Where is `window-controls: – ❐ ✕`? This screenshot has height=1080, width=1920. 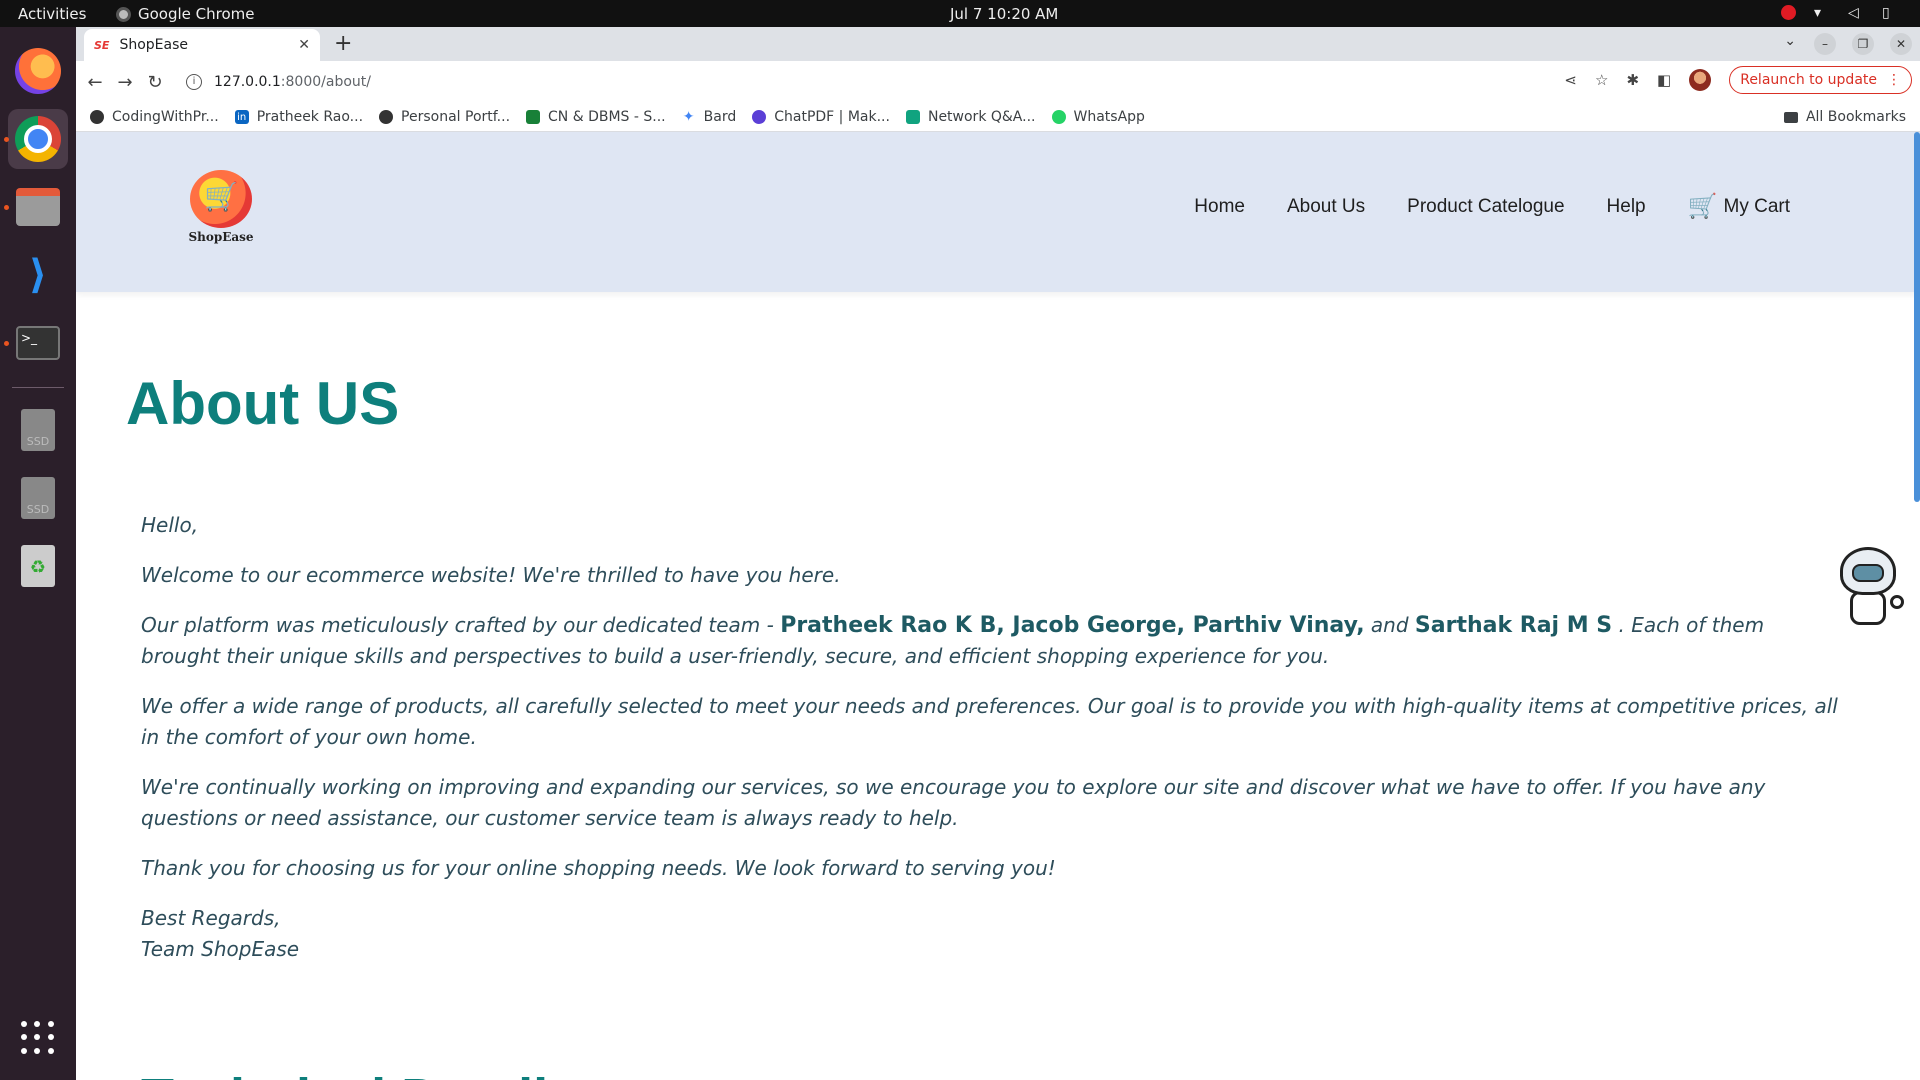 window-controls: – ❐ ✕ is located at coordinates (1863, 44).